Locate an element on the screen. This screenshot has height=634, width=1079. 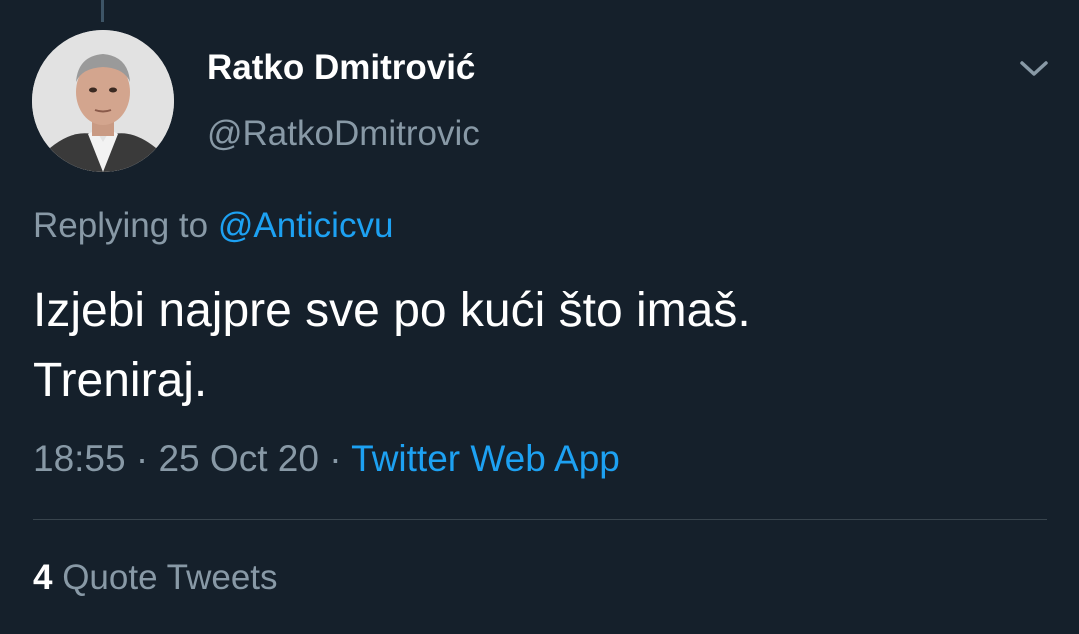
quote-tweets-stat: 4 Quote Tweets is located at coordinates (155, 578).